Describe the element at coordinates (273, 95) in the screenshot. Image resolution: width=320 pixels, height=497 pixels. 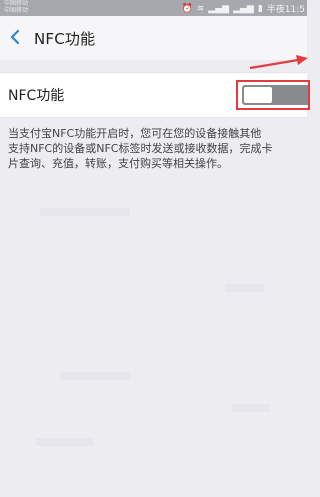
I see `highlight-box` at that location.